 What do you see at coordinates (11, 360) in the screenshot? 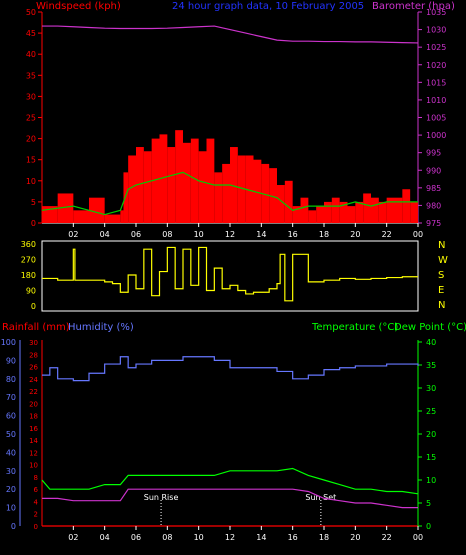
I see `humidity-ytick-label-9: 90` at bounding box center [11, 360].